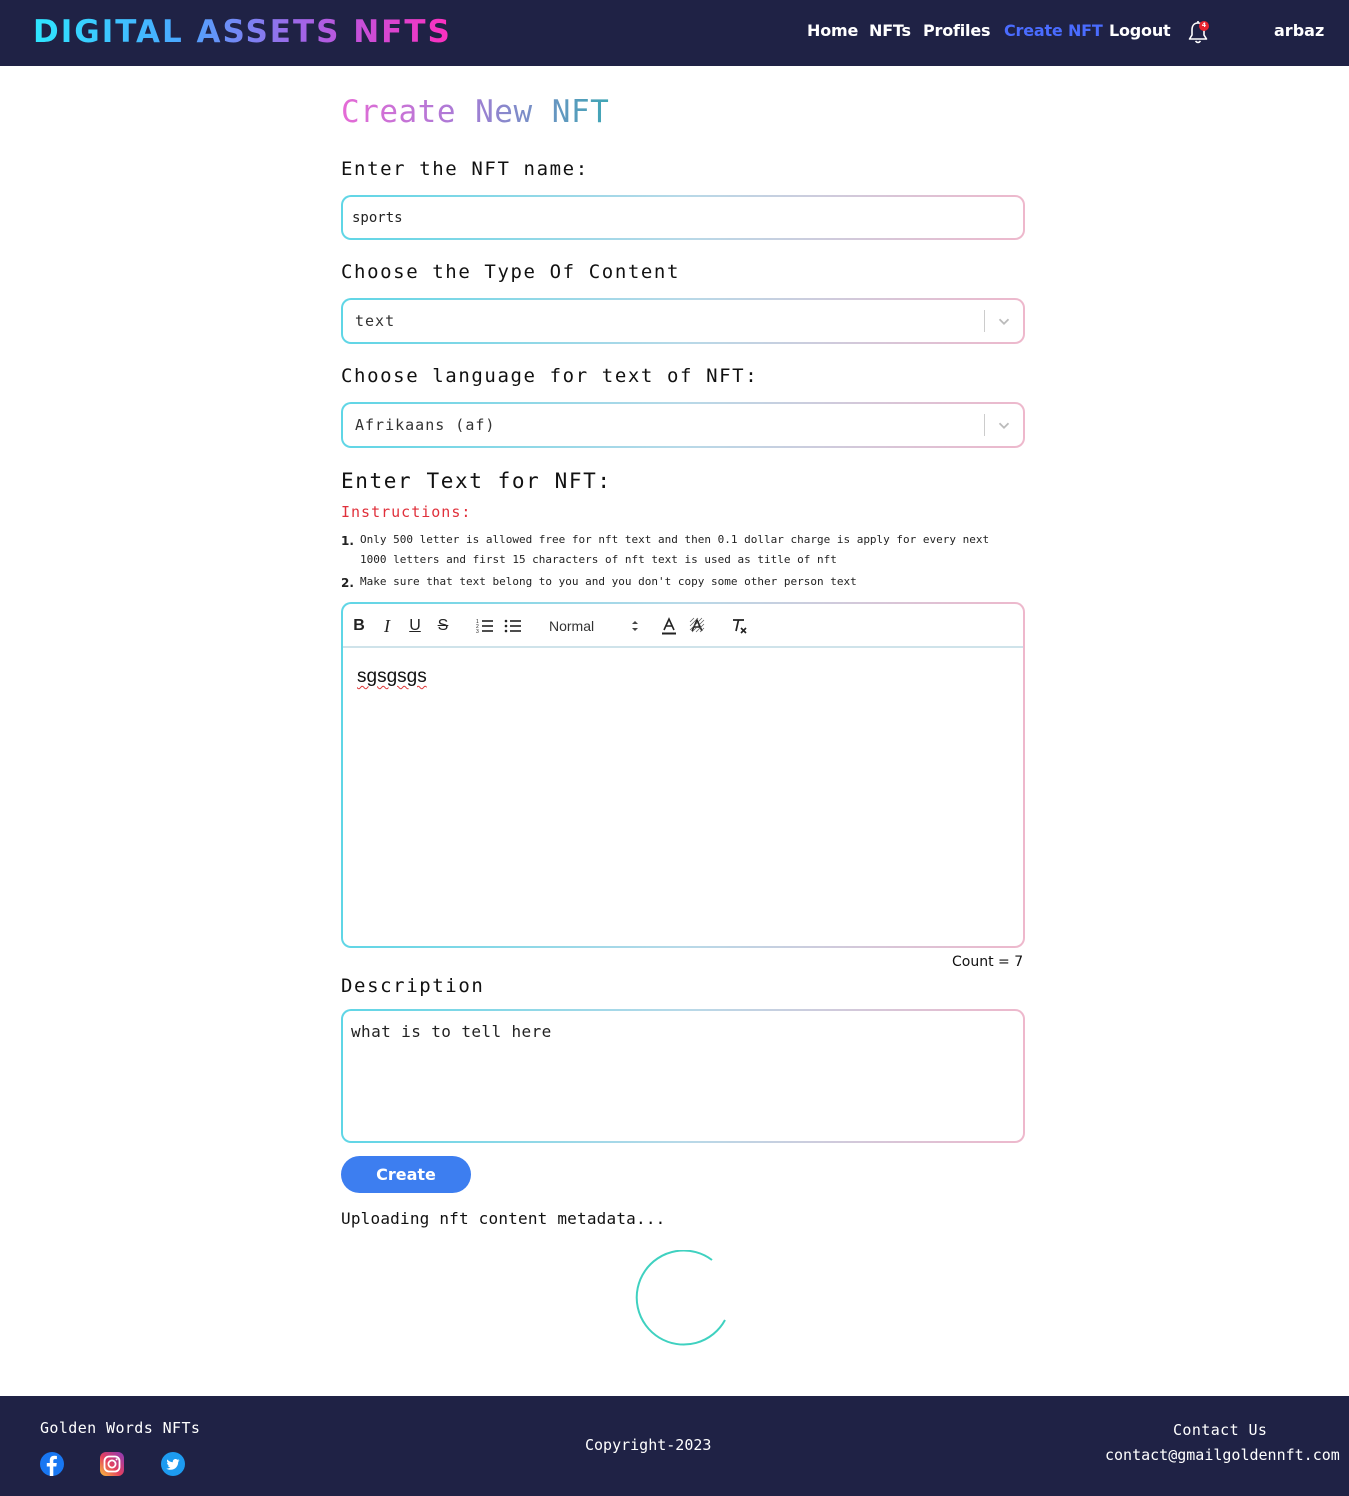 This screenshot has height=1496, width=1349. I want to click on twitter-icon, so click(173, 1464).